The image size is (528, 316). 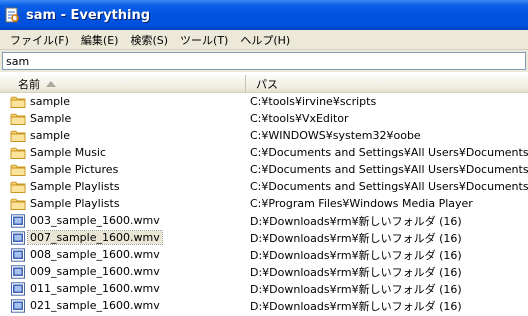 I want to click on name-column-header: 名前, so click(x=123, y=83).